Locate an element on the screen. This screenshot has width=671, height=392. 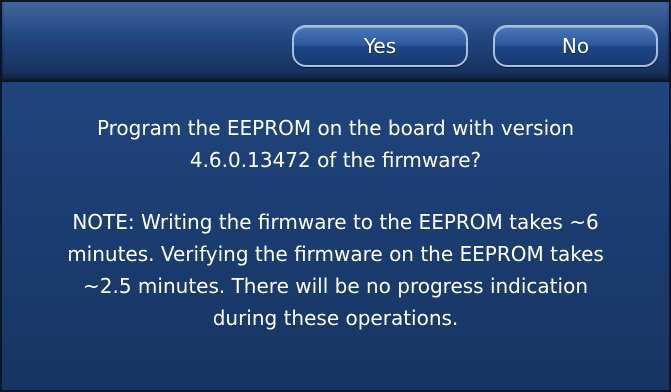
note-line: during these operations. is located at coordinates (335, 318).